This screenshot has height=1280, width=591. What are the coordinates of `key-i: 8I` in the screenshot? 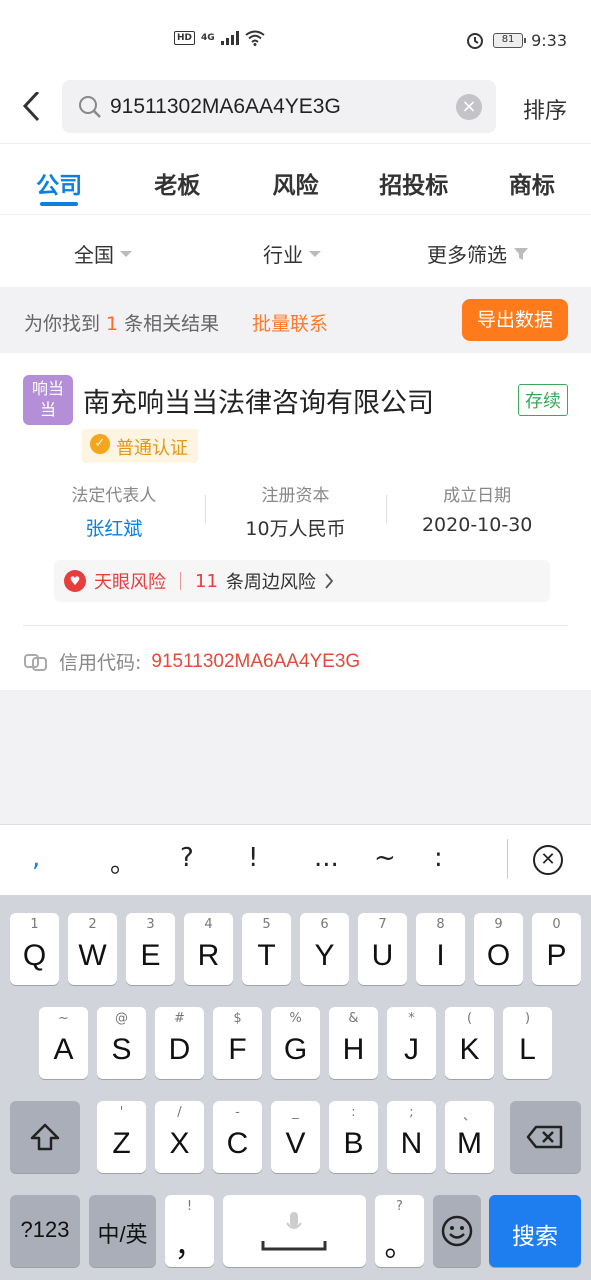 It's located at (440, 949).